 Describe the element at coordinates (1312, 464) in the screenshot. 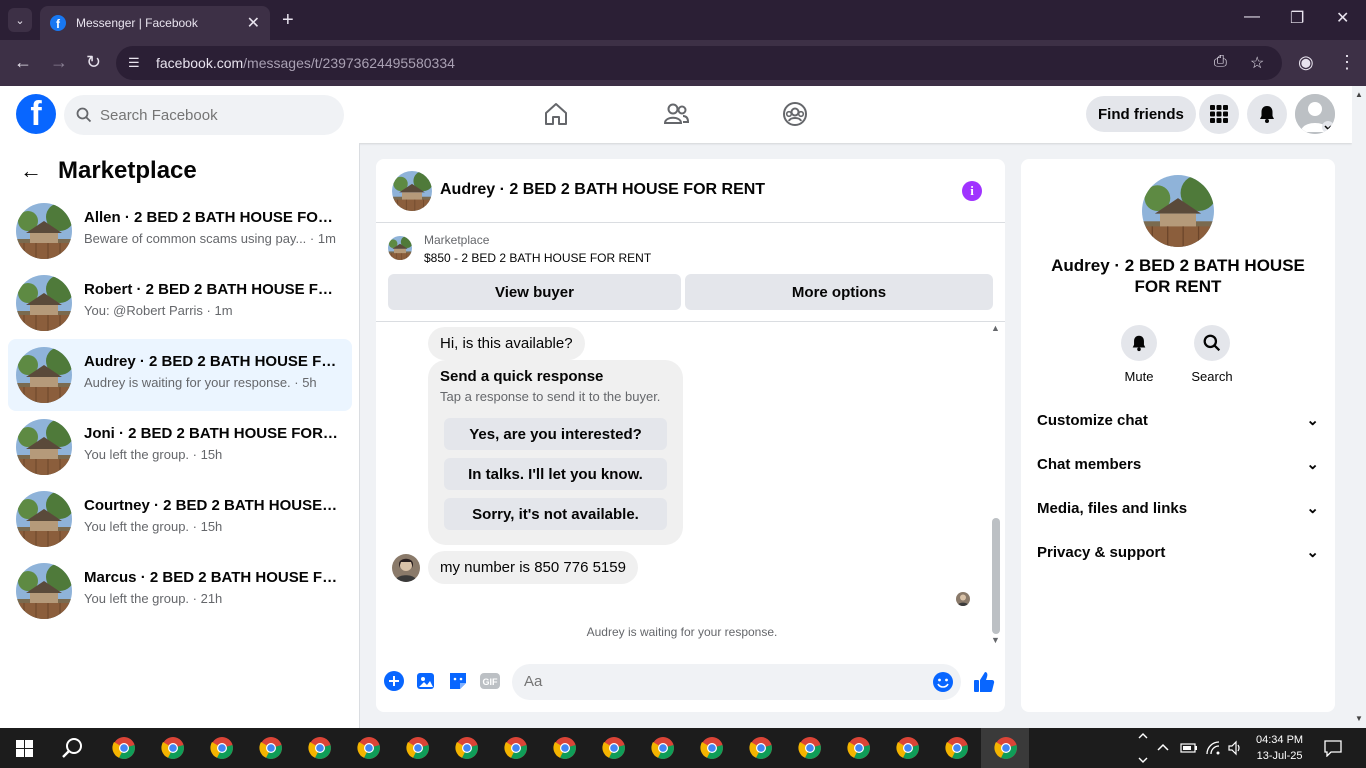

I see `chevron-down-icon: ⌄` at that location.